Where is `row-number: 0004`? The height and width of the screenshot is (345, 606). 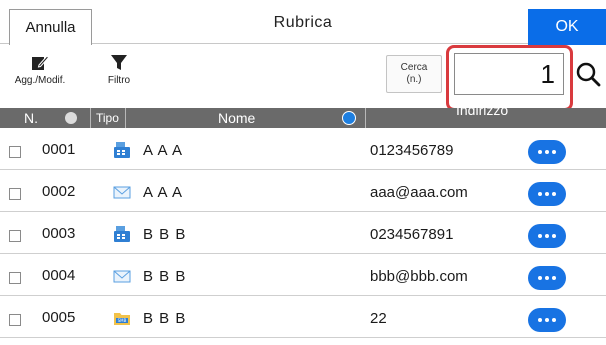 row-number: 0004 is located at coordinates (59, 275).